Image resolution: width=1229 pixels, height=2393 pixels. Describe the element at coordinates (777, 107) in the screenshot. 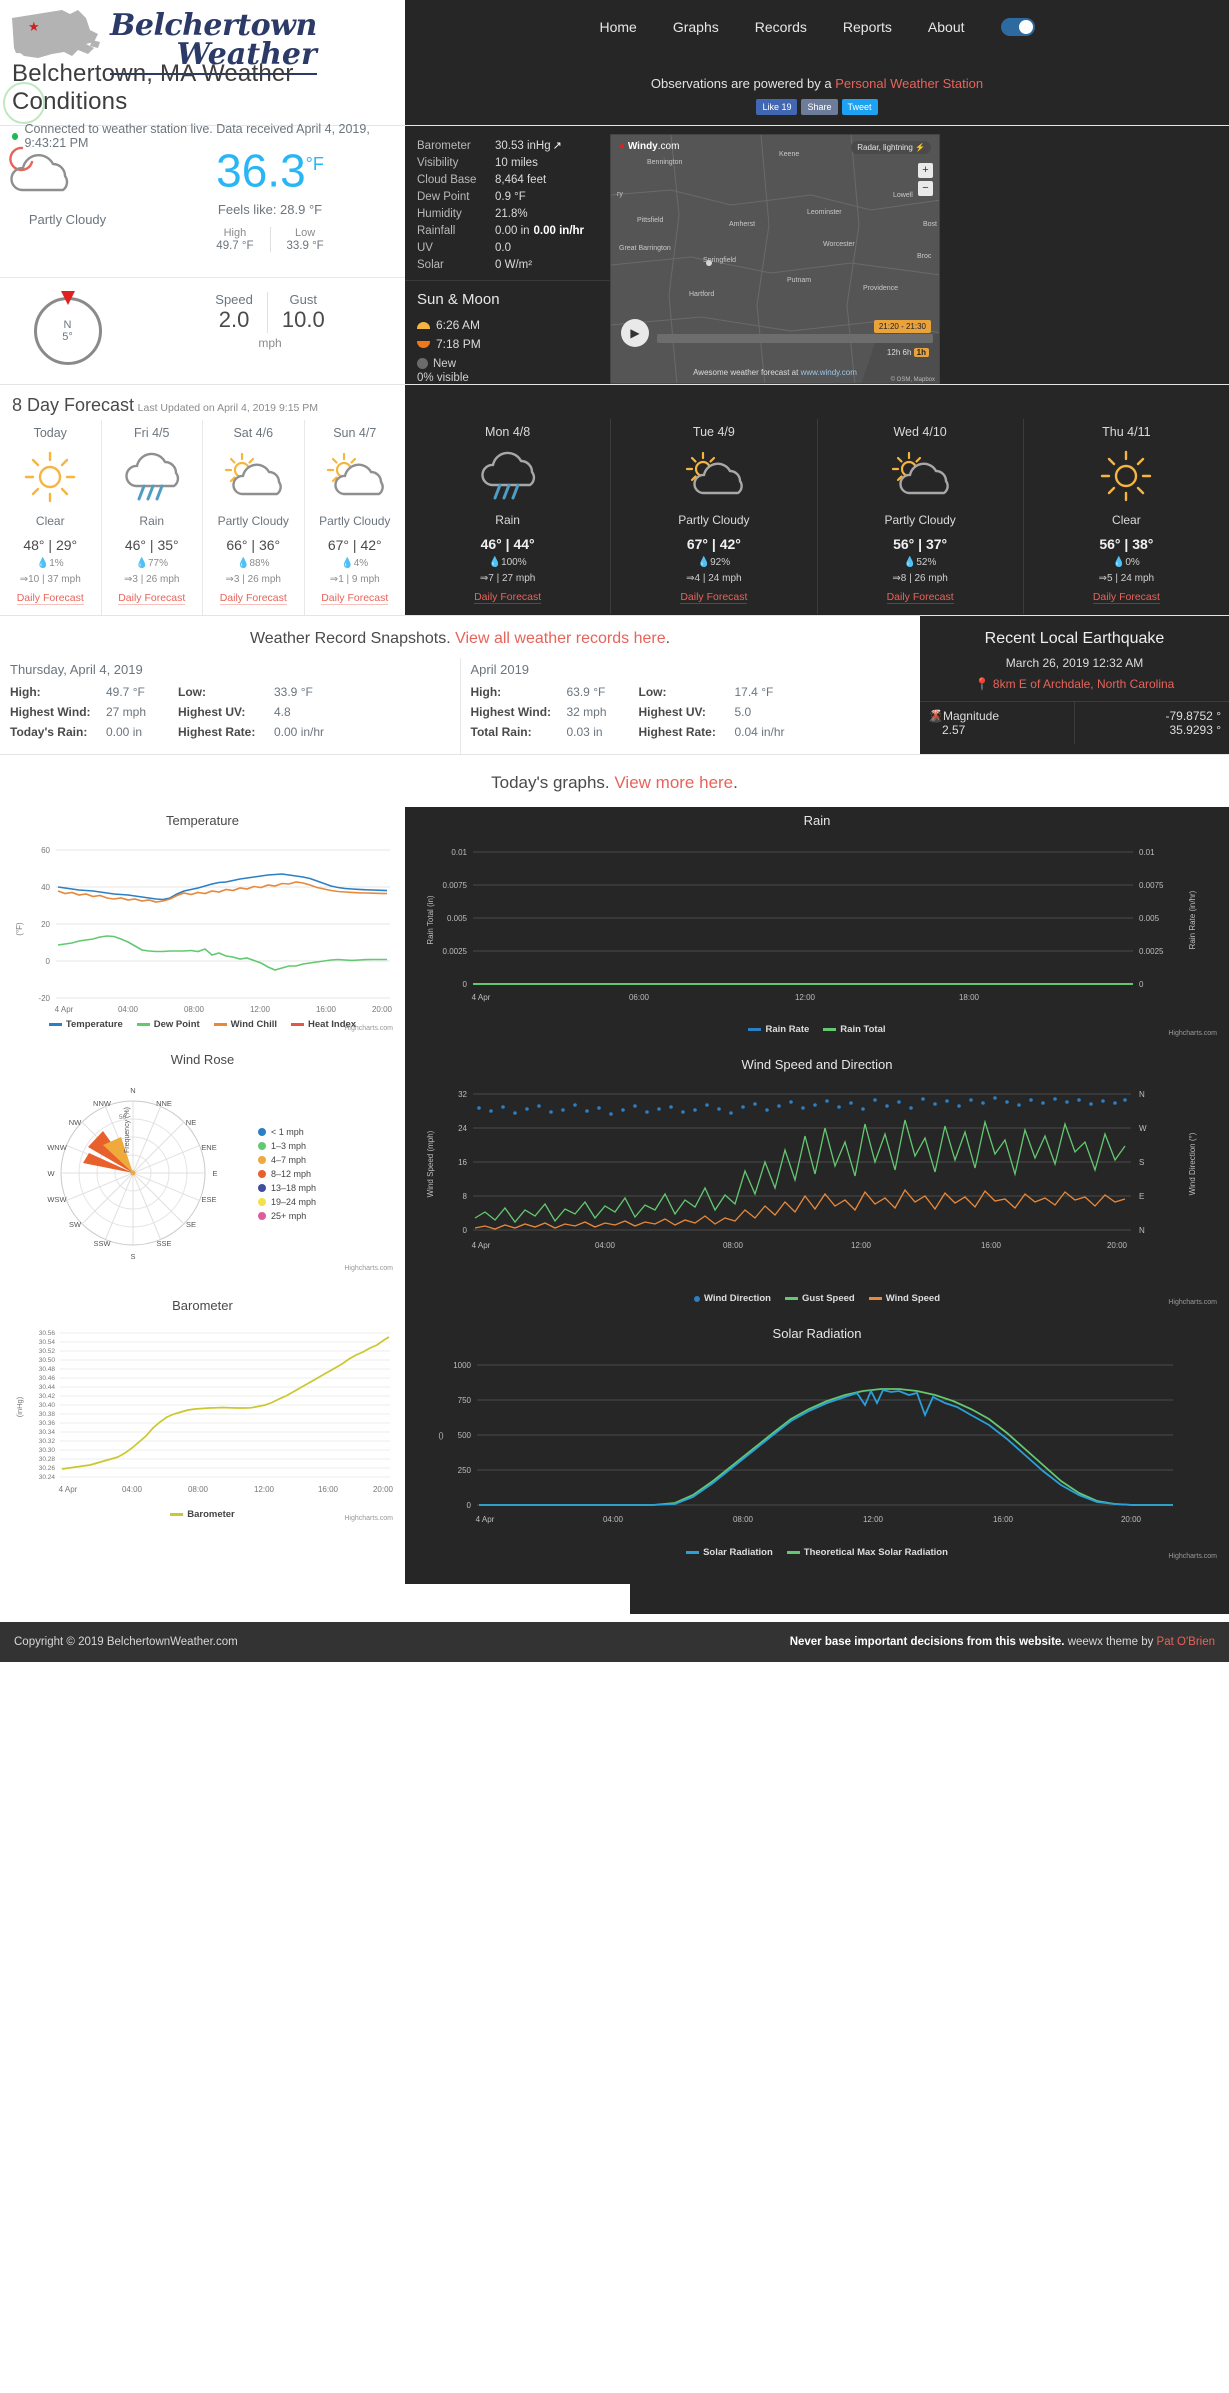

I see `facebook-like-button: Like 19` at that location.